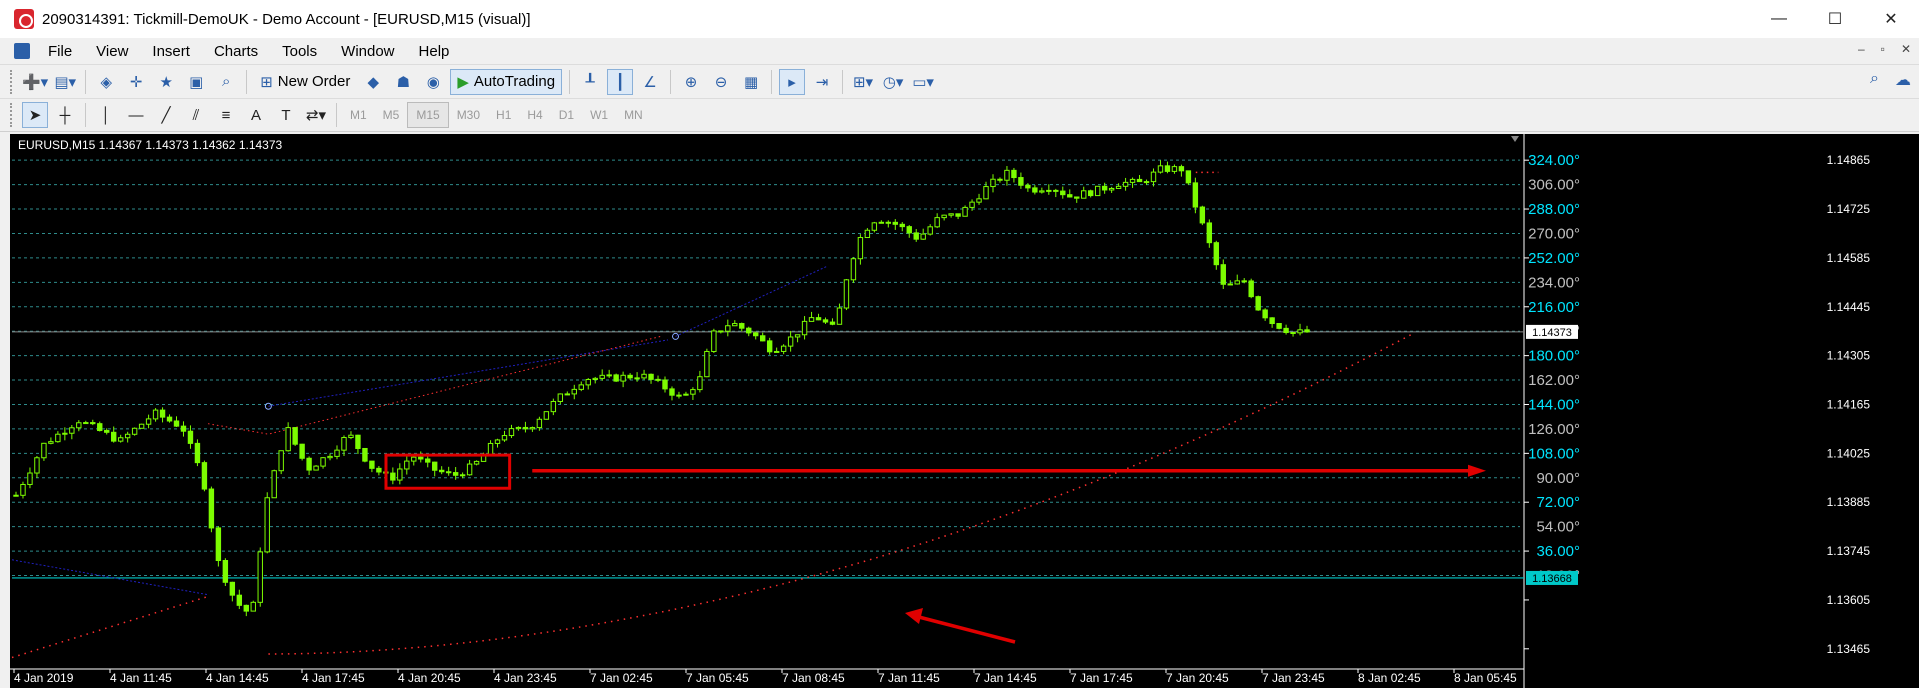  What do you see at coordinates (1849, 307) in the screenshot?
I see `price-tick-label: 1.14445` at bounding box center [1849, 307].